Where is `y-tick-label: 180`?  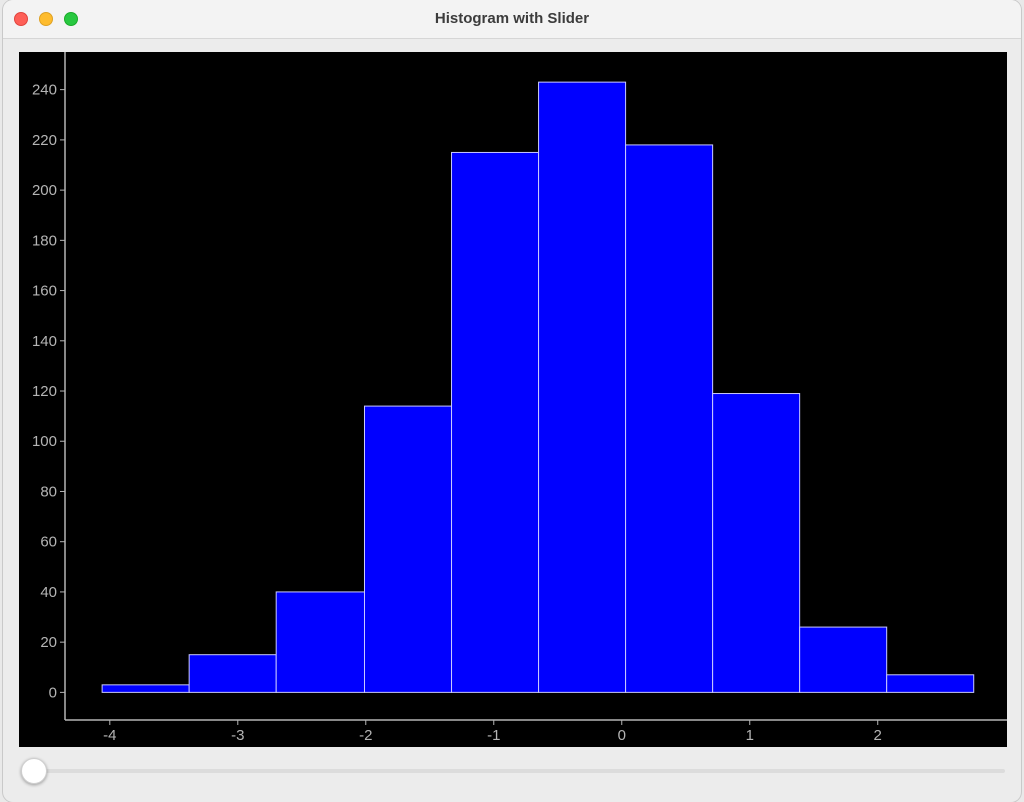 y-tick-label: 180 is located at coordinates (44, 240).